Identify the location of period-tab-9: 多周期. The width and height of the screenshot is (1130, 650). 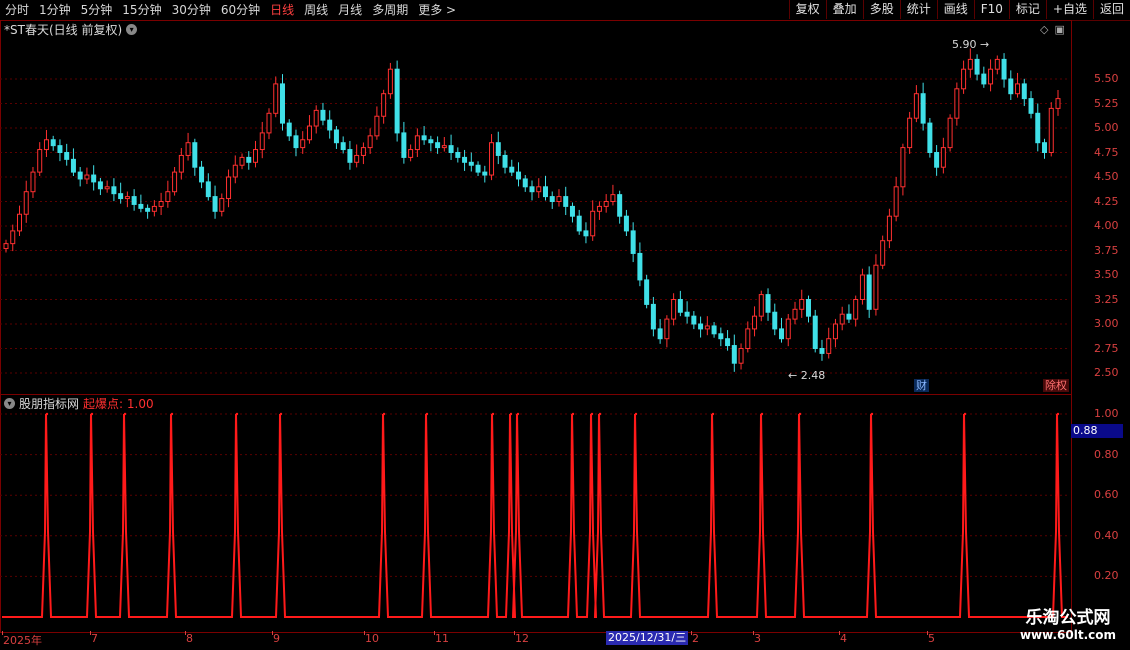
(390, 10).